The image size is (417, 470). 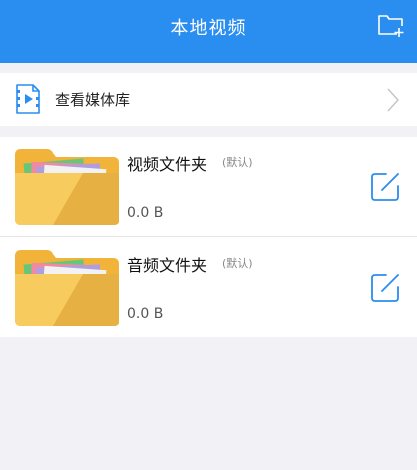 I want to click on folder-name: 视频文件夹, so click(x=167, y=164).